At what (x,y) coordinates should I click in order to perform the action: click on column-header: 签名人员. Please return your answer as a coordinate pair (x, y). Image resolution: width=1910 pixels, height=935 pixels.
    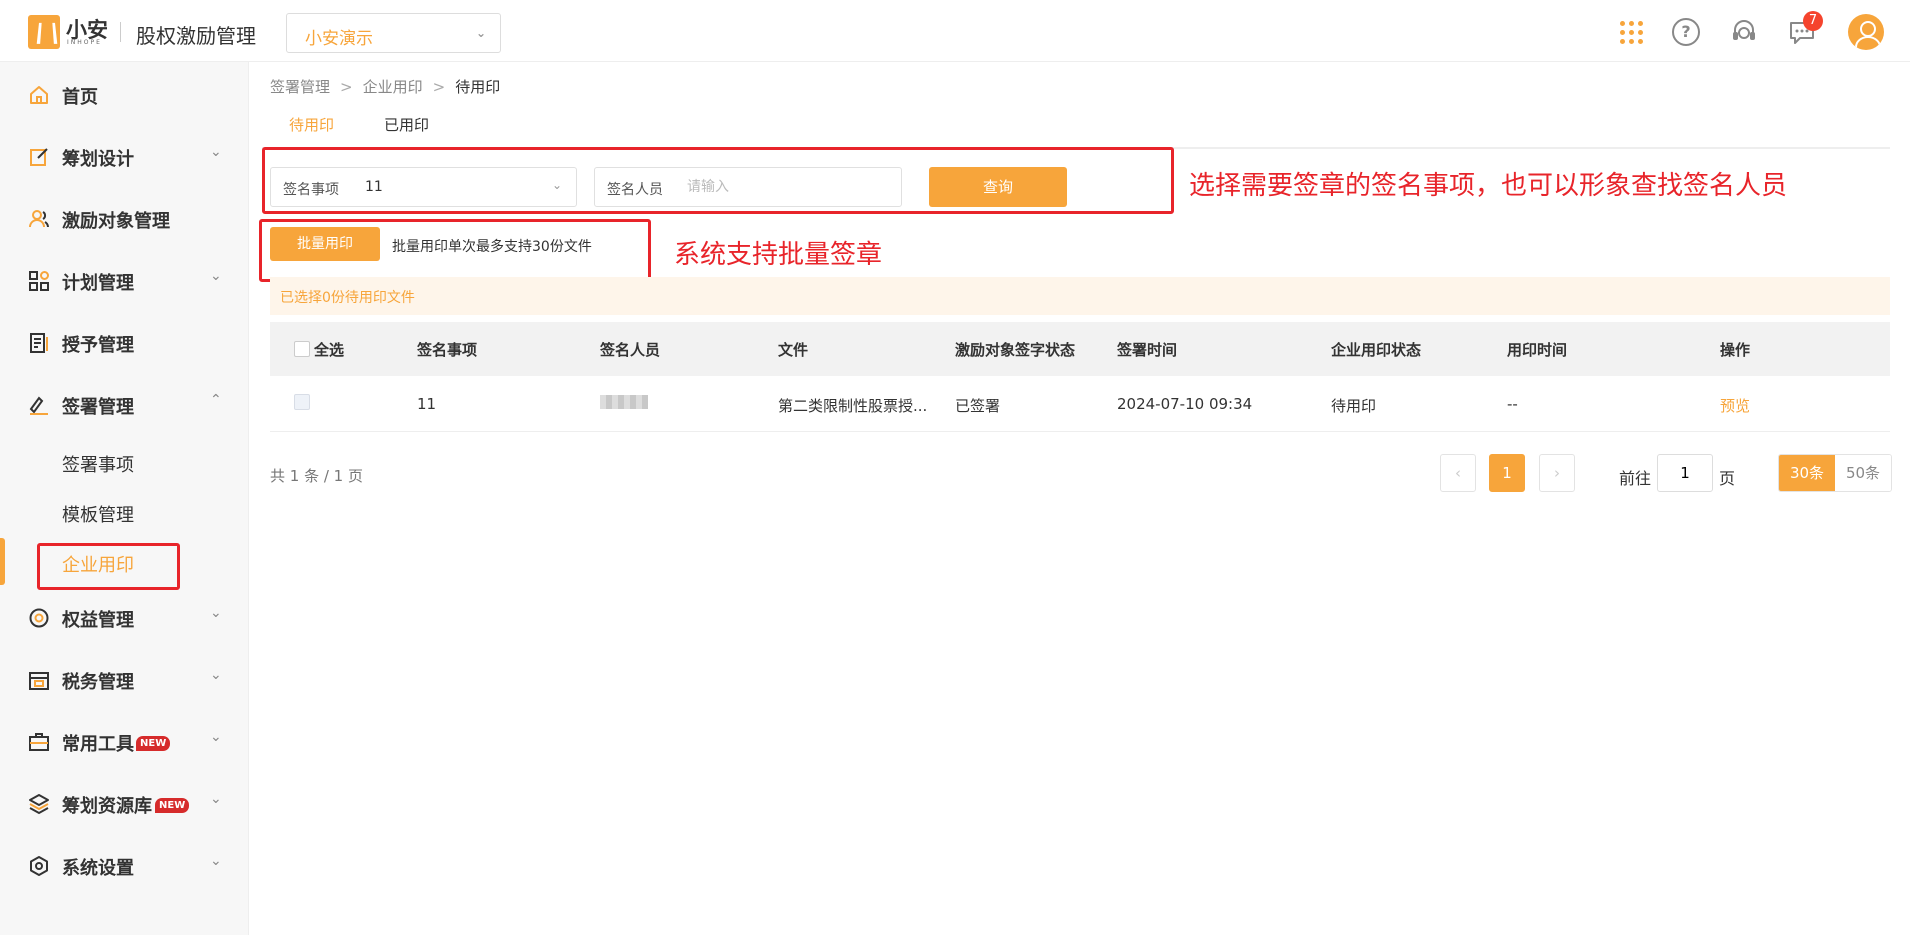
    Looking at the image, I should click on (630, 350).